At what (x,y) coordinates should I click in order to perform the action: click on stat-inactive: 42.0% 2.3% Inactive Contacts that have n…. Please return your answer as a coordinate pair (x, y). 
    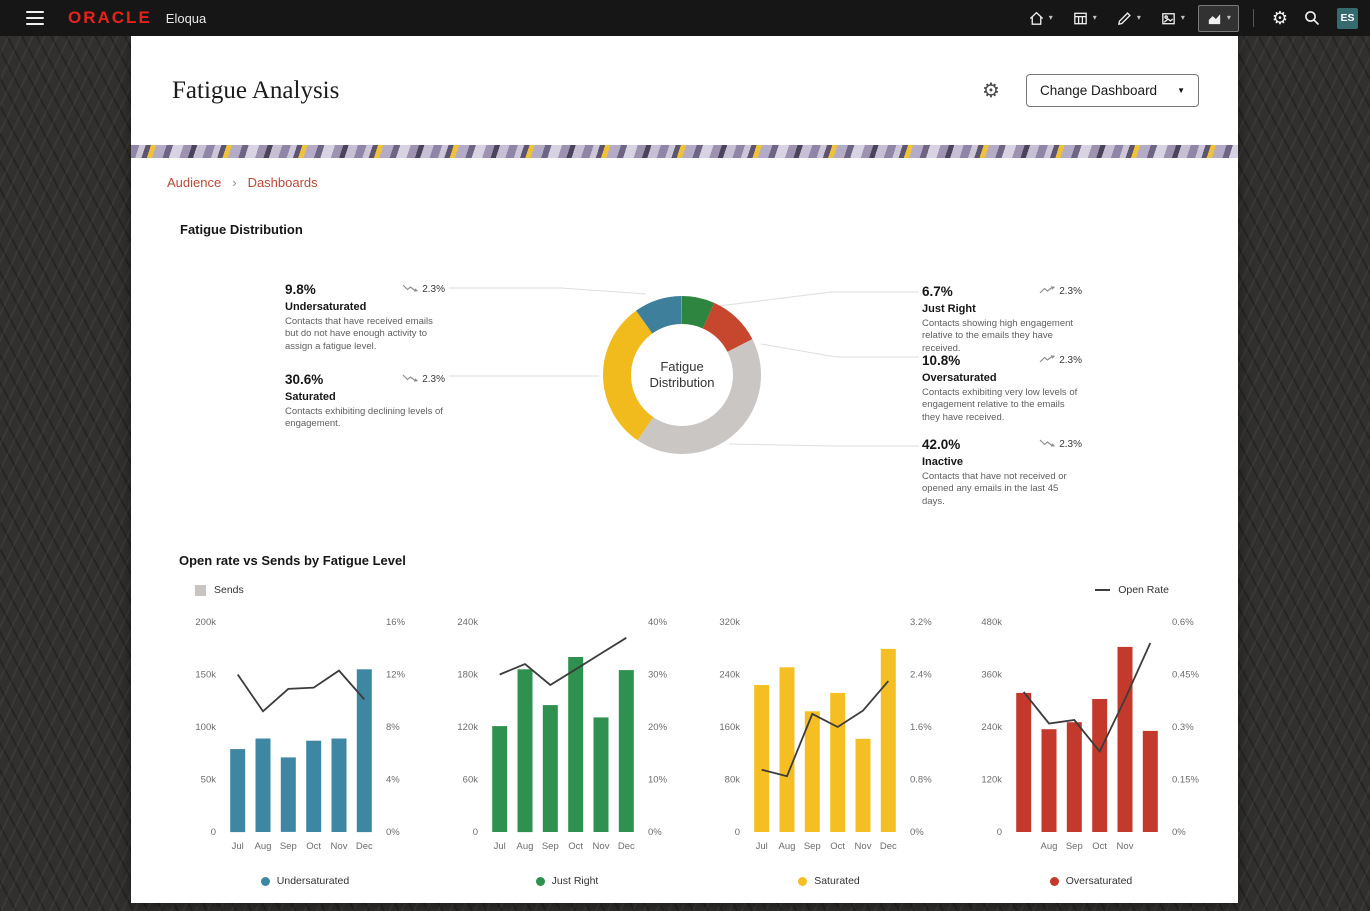
    Looking at the image, I should click on (1002, 471).